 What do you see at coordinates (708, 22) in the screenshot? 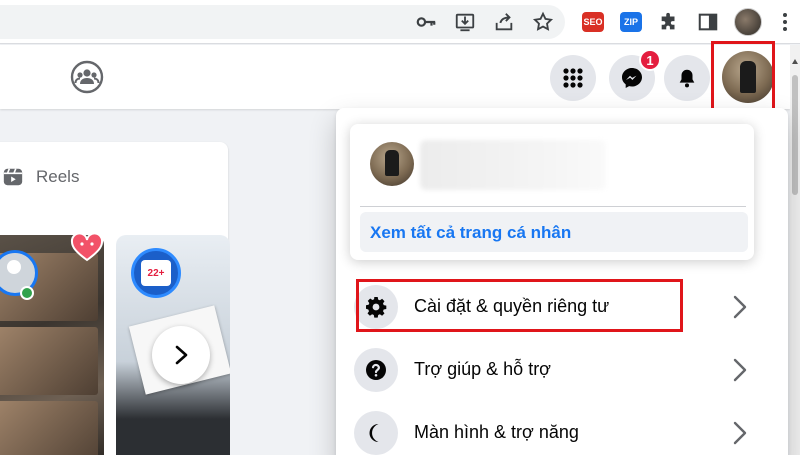
I see `side-panel-icon` at bounding box center [708, 22].